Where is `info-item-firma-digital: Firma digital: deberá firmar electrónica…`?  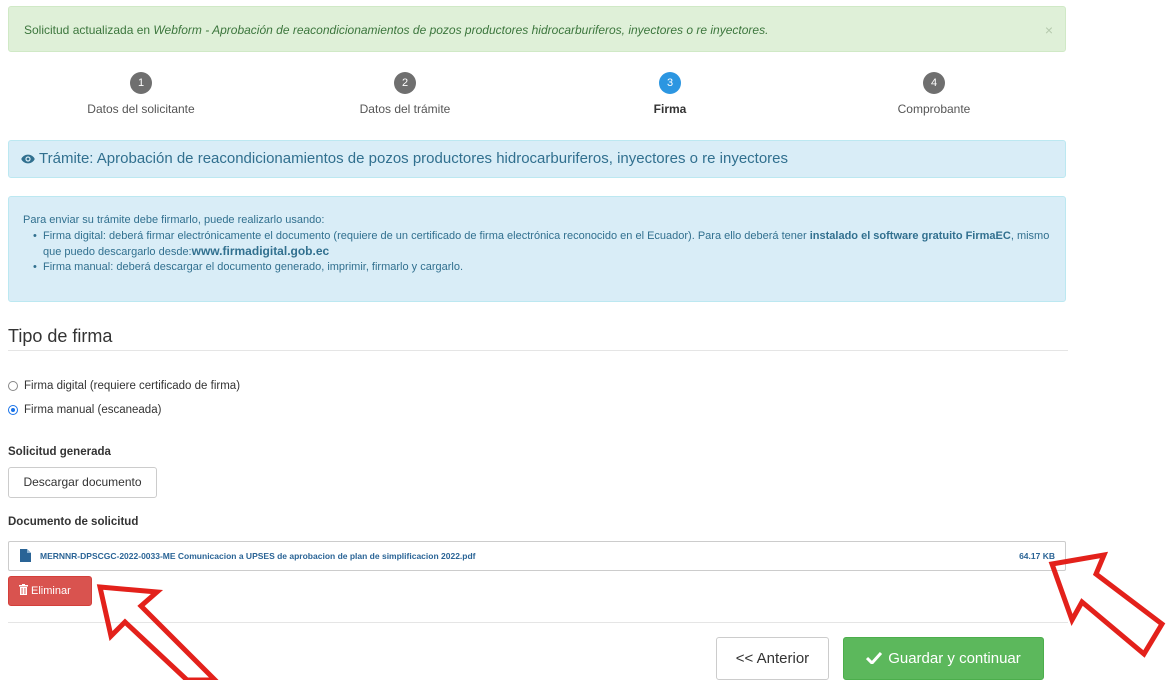
info-item-firma-digital: Firma digital: deberá firmar electrónica… is located at coordinates (542, 244).